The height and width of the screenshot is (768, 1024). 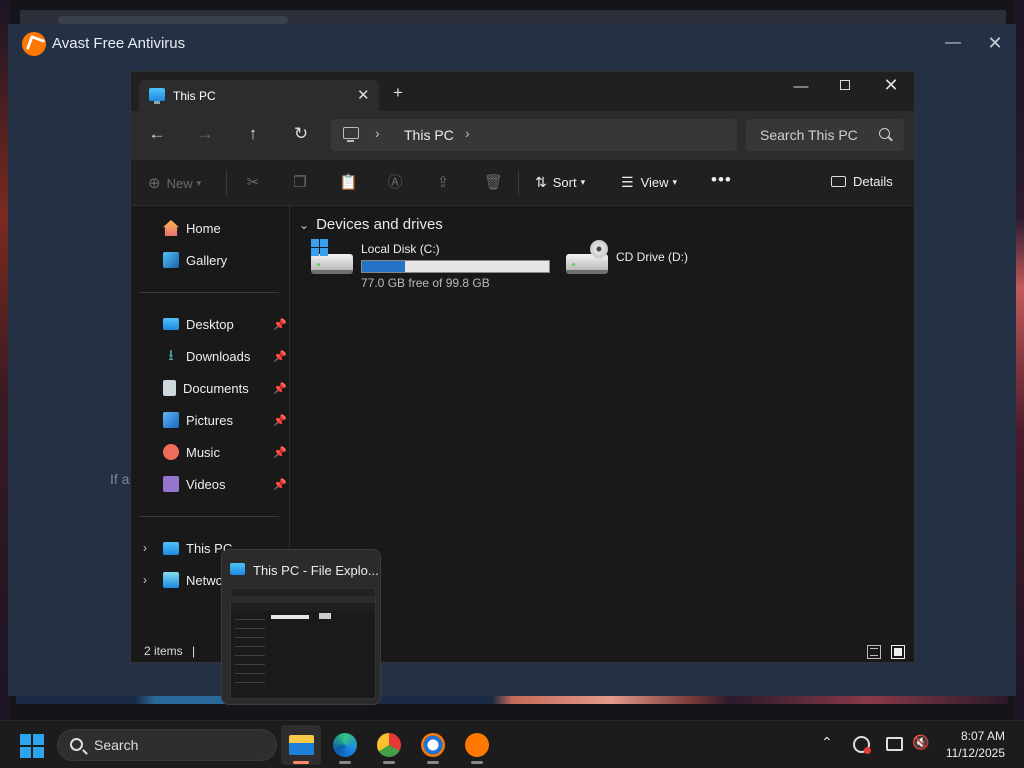 What do you see at coordinates (654, 182) in the screenshot?
I see `view-label: View` at bounding box center [654, 182].